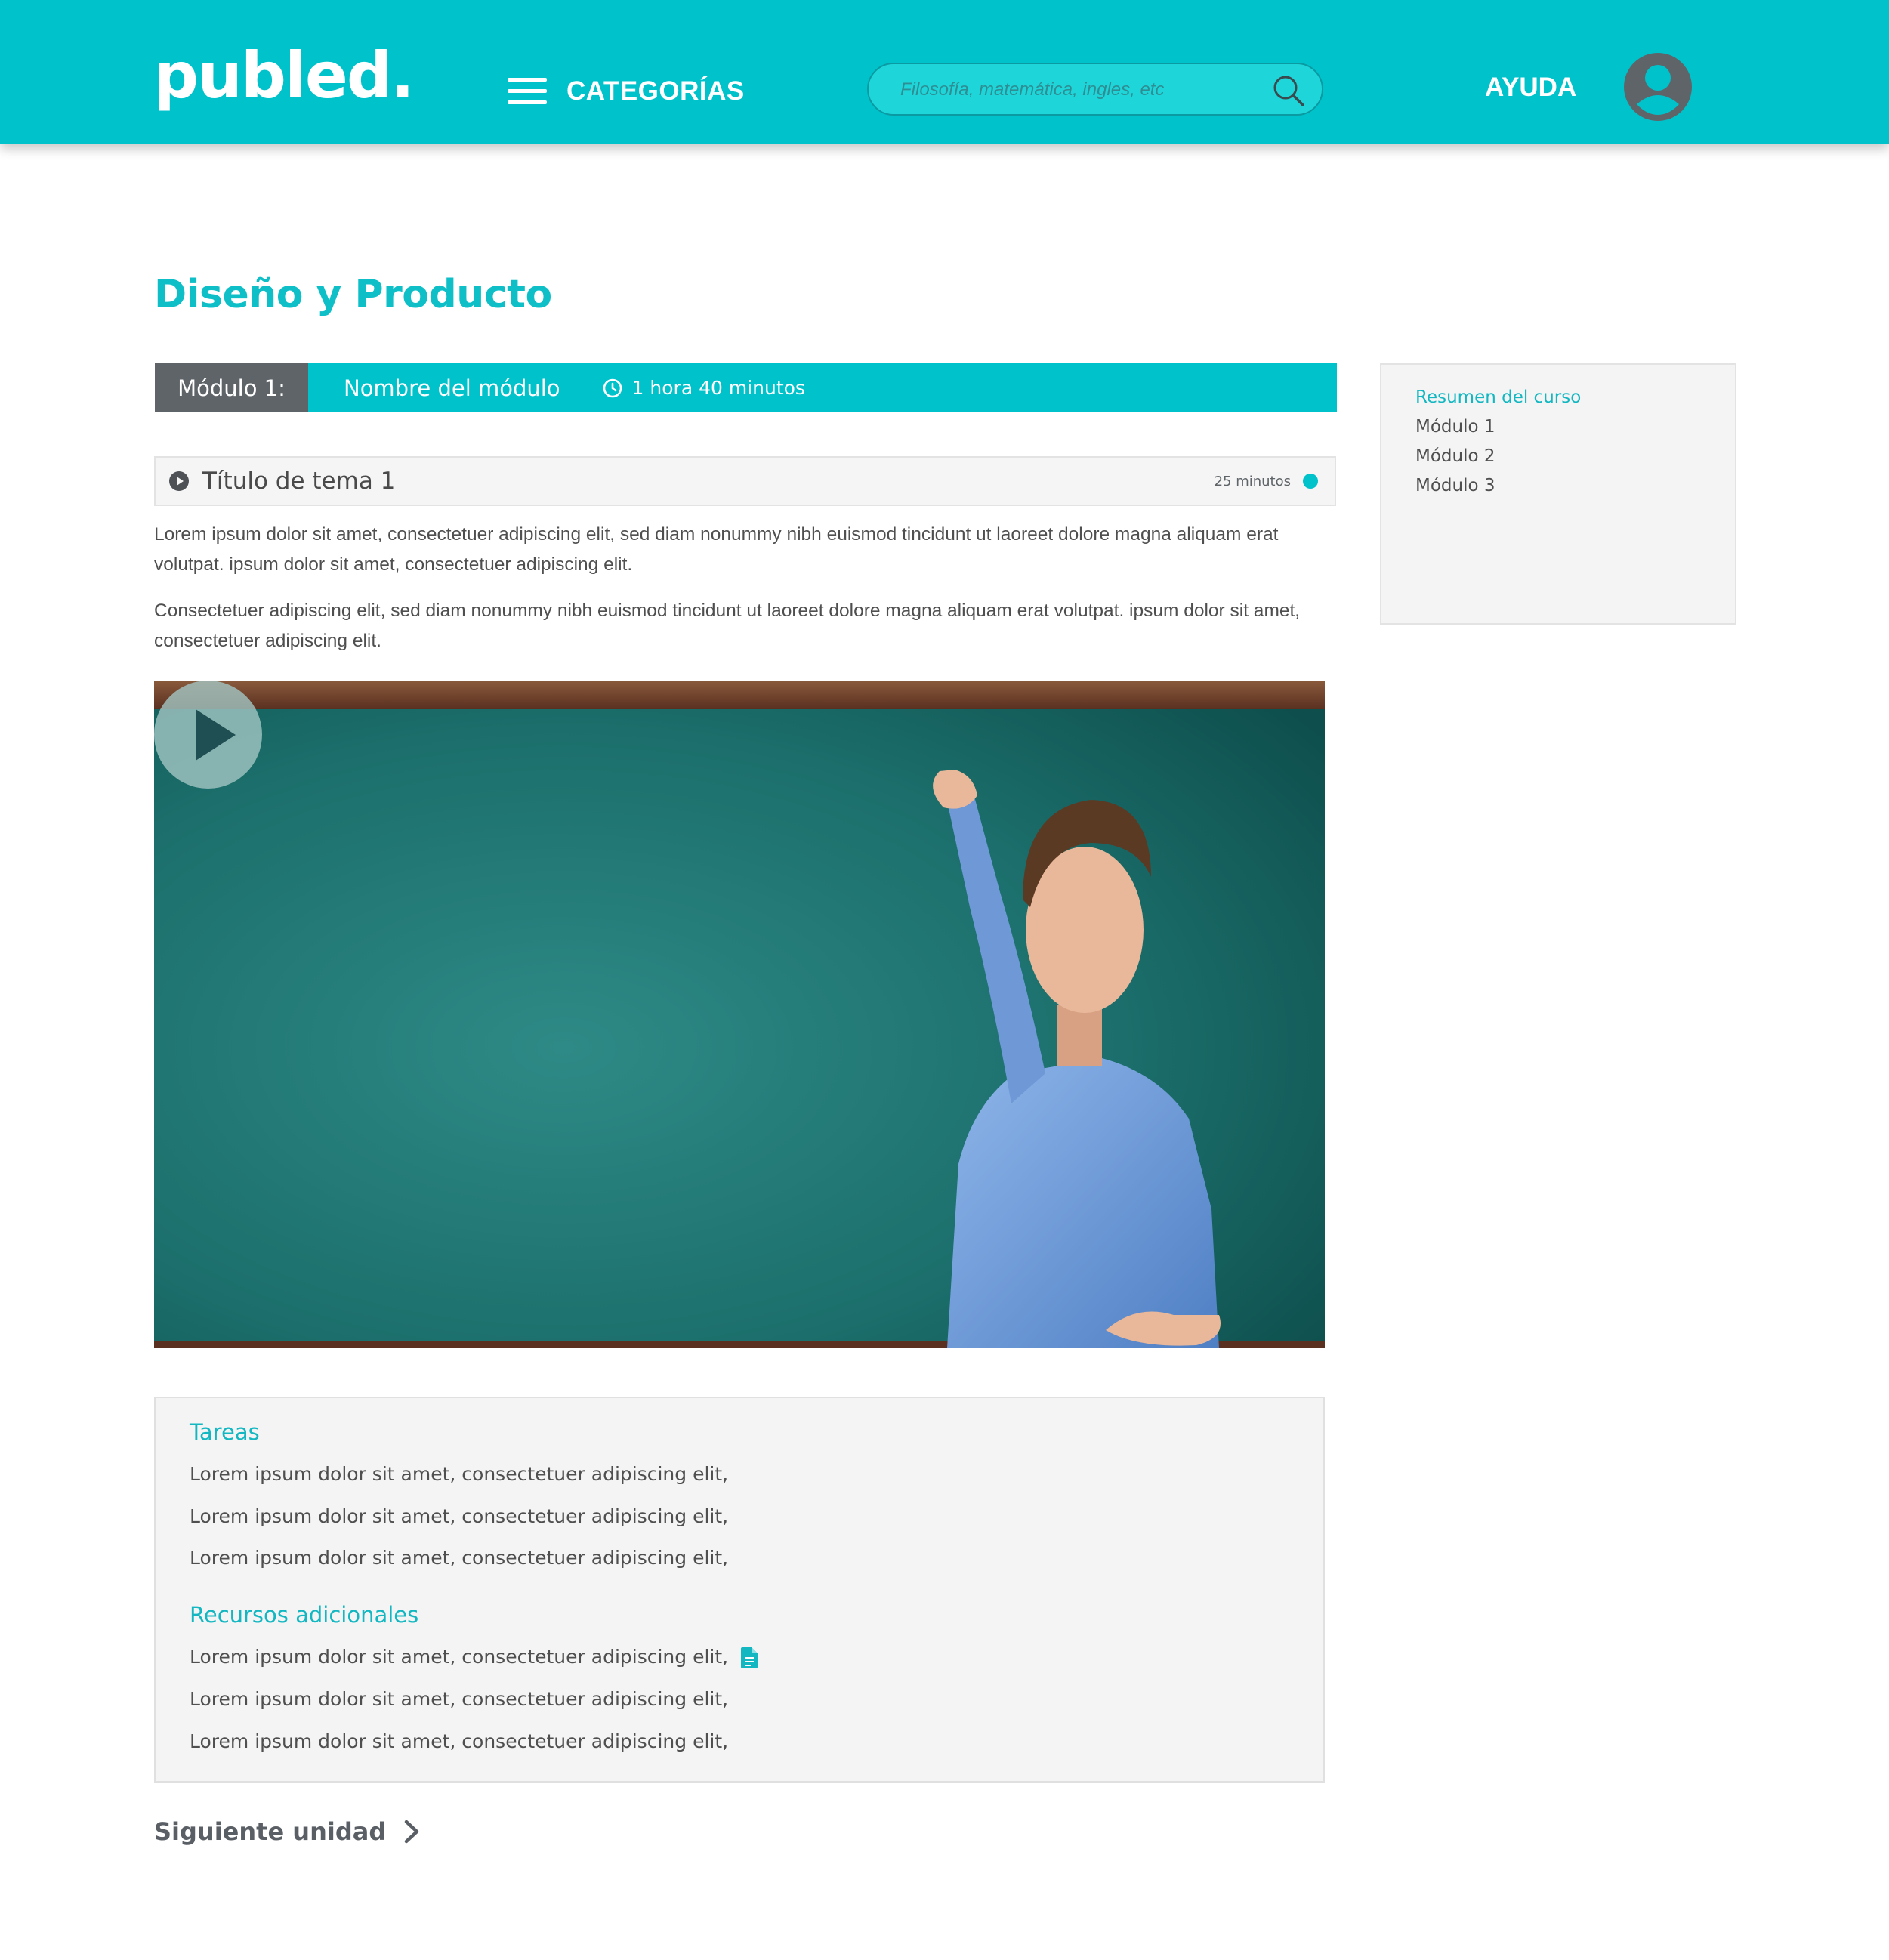  I want to click on logo: publed., so click(284, 75).